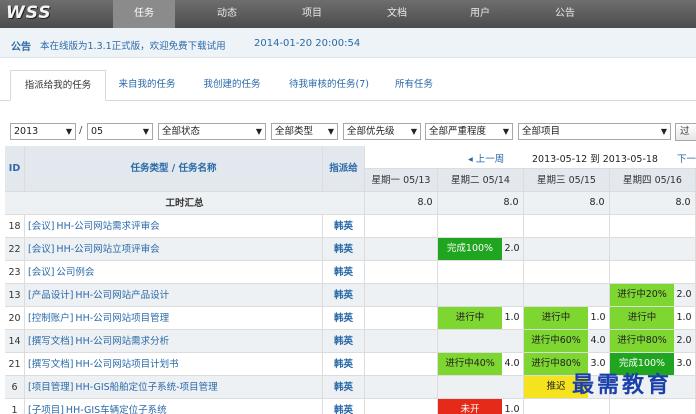 The height and width of the screenshot is (414, 696). What do you see at coordinates (397, 14) in the screenshot?
I see `nav-item-documents: 文档` at bounding box center [397, 14].